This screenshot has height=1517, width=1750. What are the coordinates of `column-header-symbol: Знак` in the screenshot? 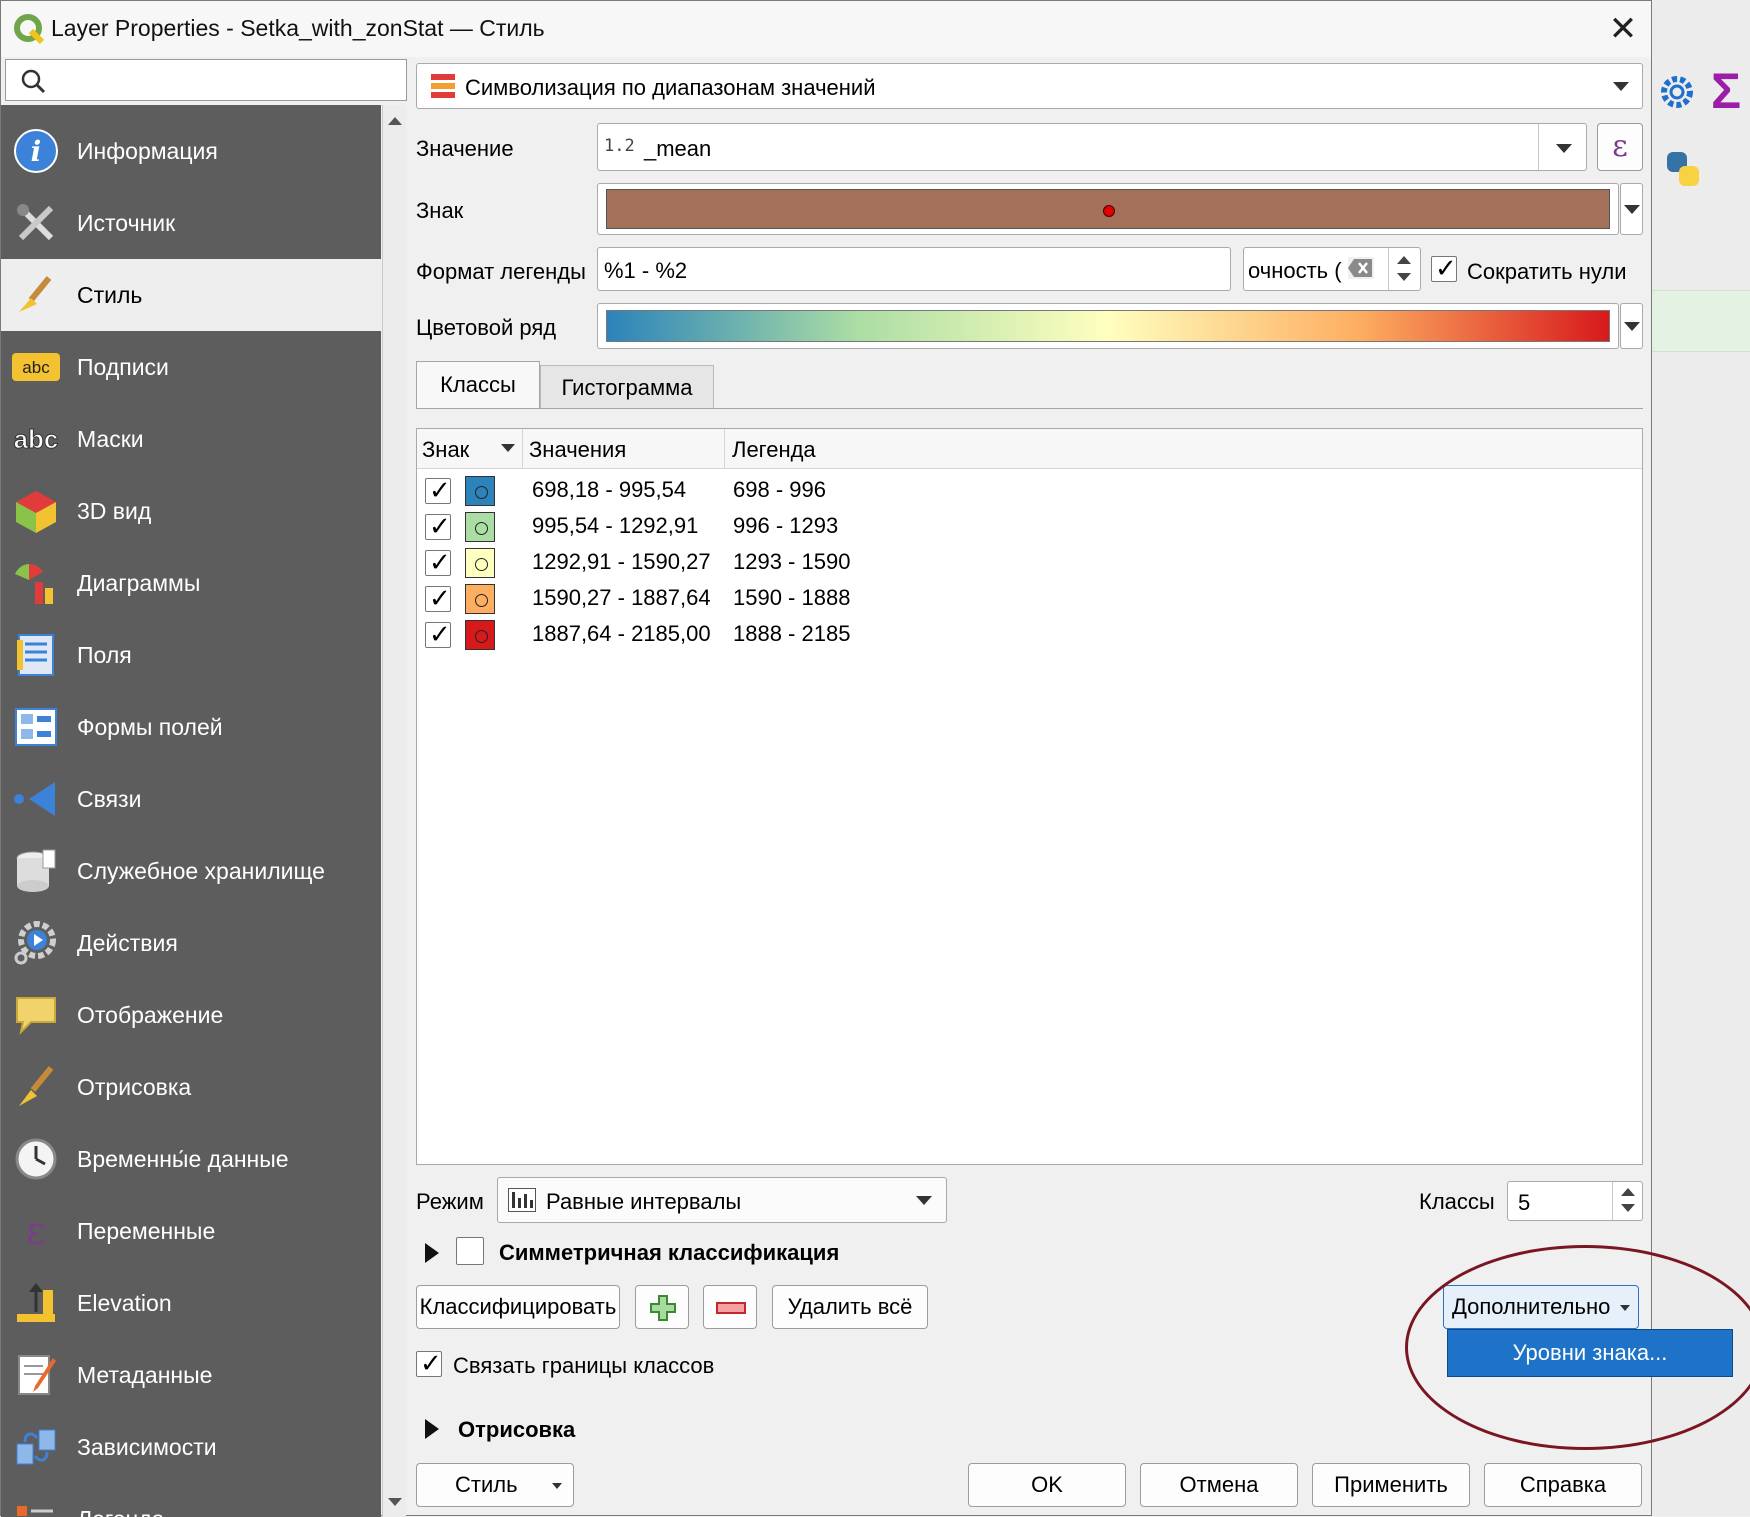 It's located at (445, 450).